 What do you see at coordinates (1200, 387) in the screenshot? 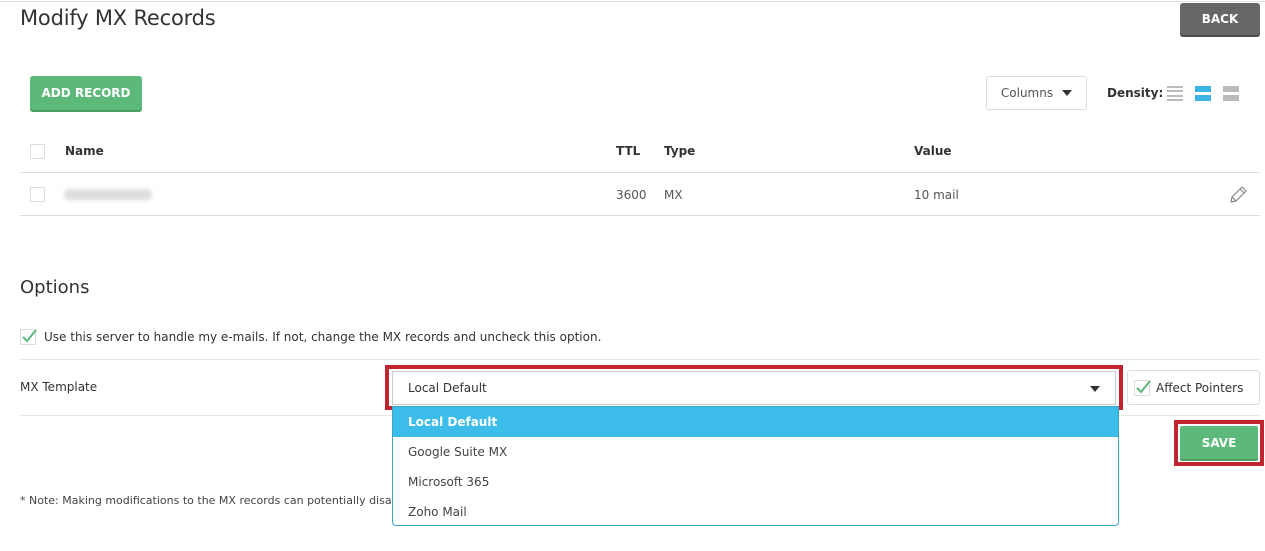
I see `affect-pointers-label: Affect Pointers` at bounding box center [1200, 387].